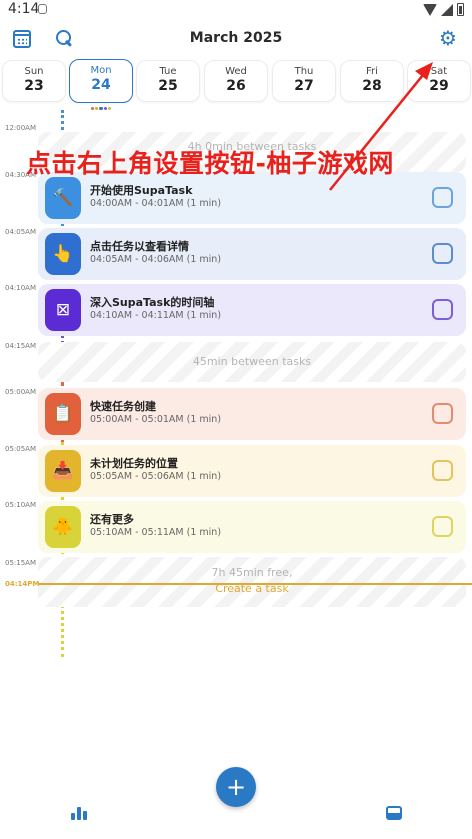 The height and width of the screenshot is (839, 472). Describe the element at coordinates (156, 532) in the screenshot. I see `task-time: 05:10AM - 05:11AM (1 min)` at that location.